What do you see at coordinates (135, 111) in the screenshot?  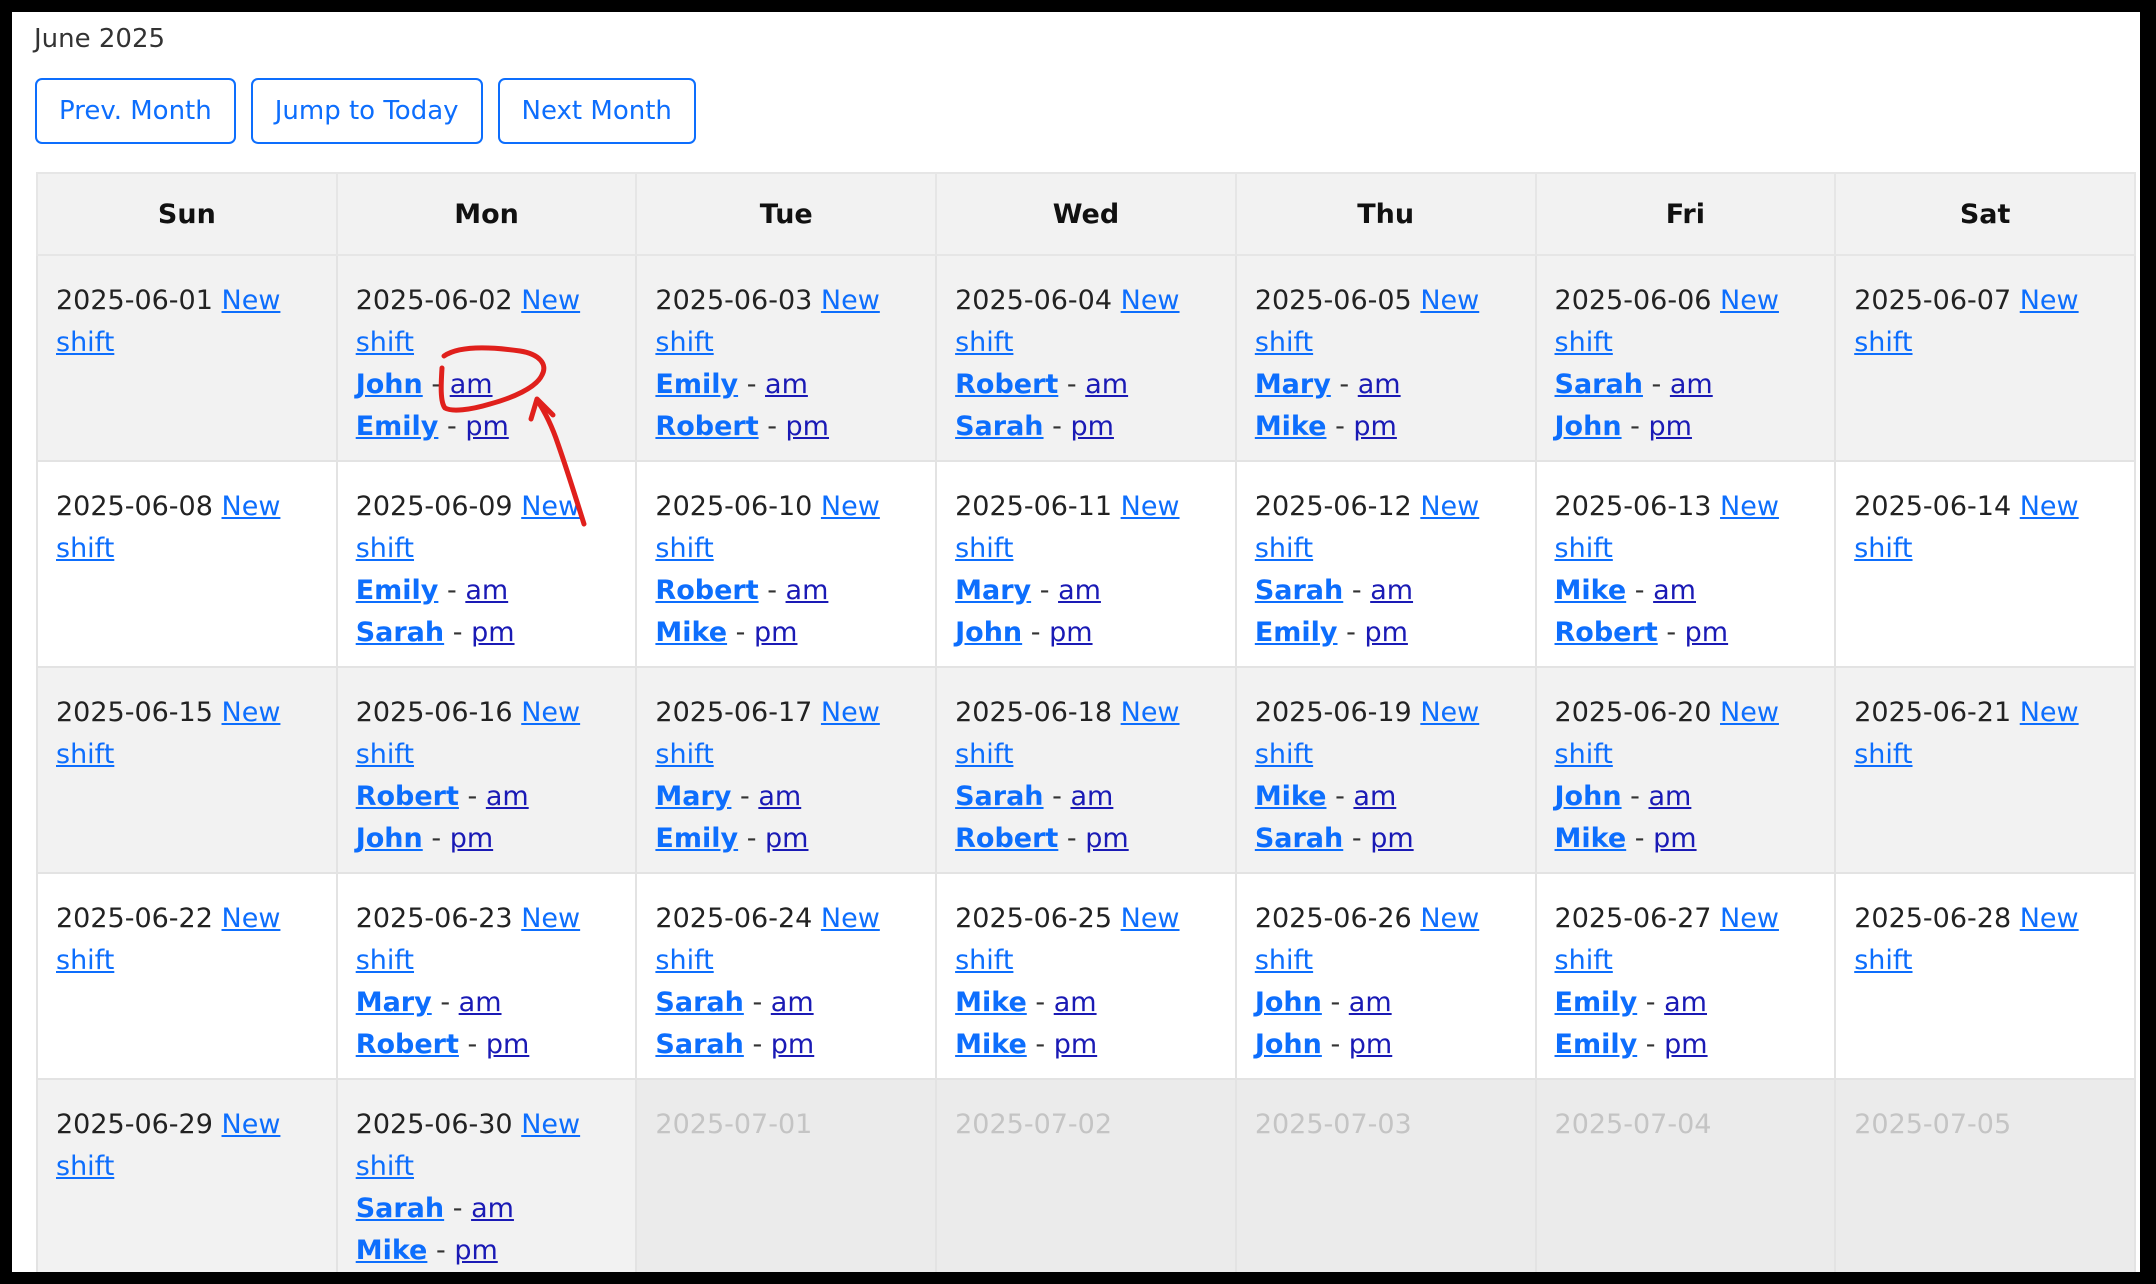 I see `prev-month-button: Prev. Month` at bounding box center [135, 111].